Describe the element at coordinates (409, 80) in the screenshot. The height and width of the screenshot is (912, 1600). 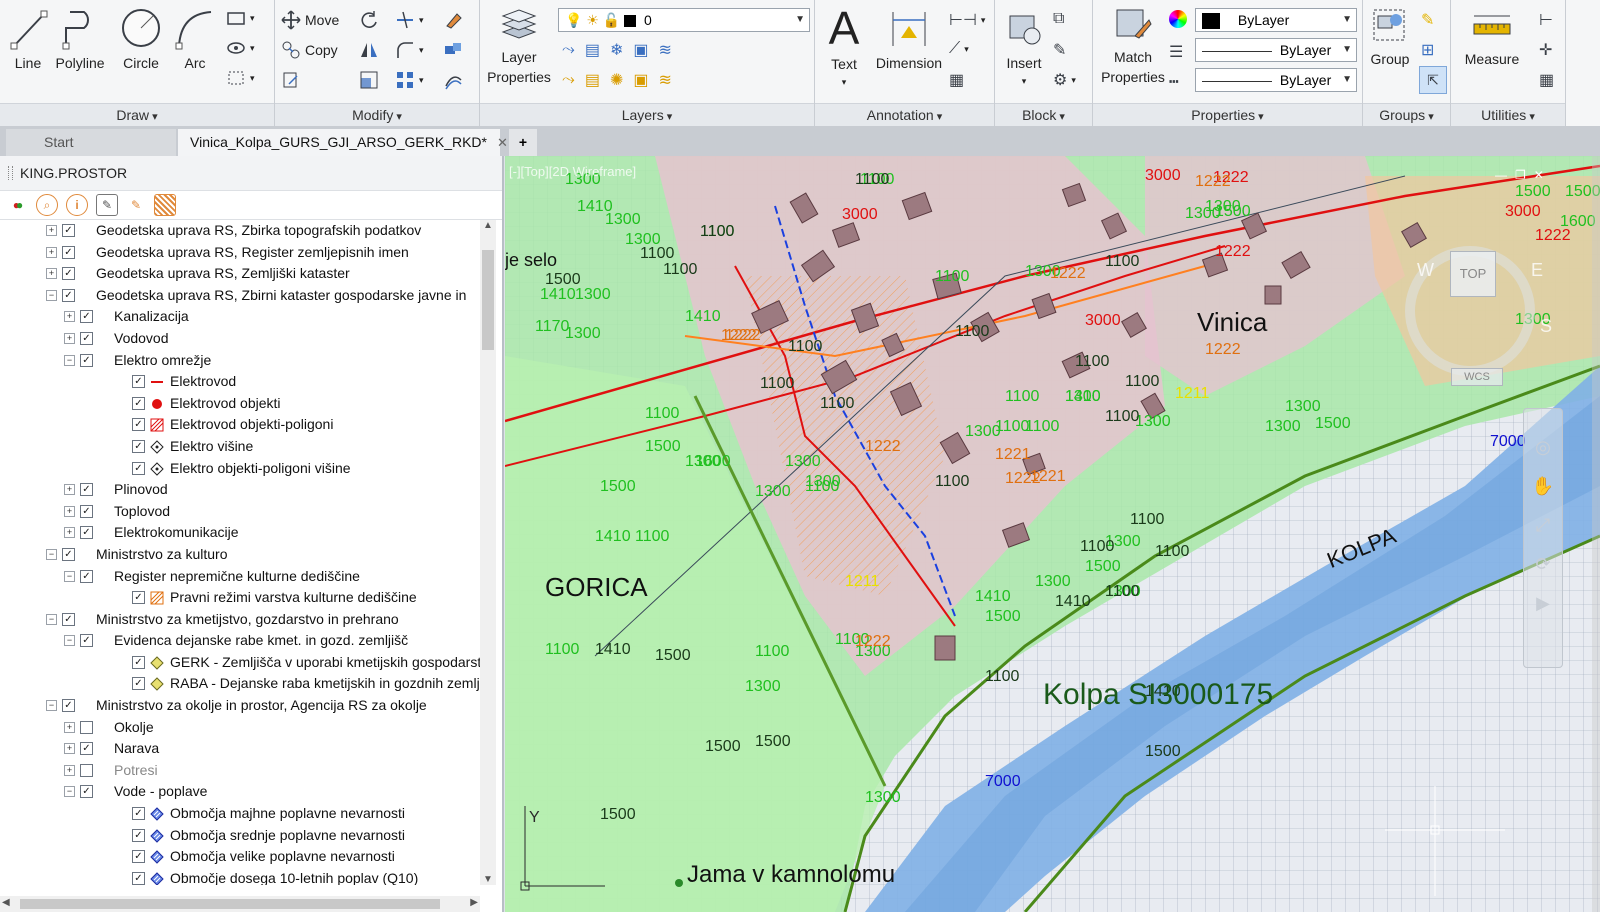
I see `array-button: ▾` at that location.